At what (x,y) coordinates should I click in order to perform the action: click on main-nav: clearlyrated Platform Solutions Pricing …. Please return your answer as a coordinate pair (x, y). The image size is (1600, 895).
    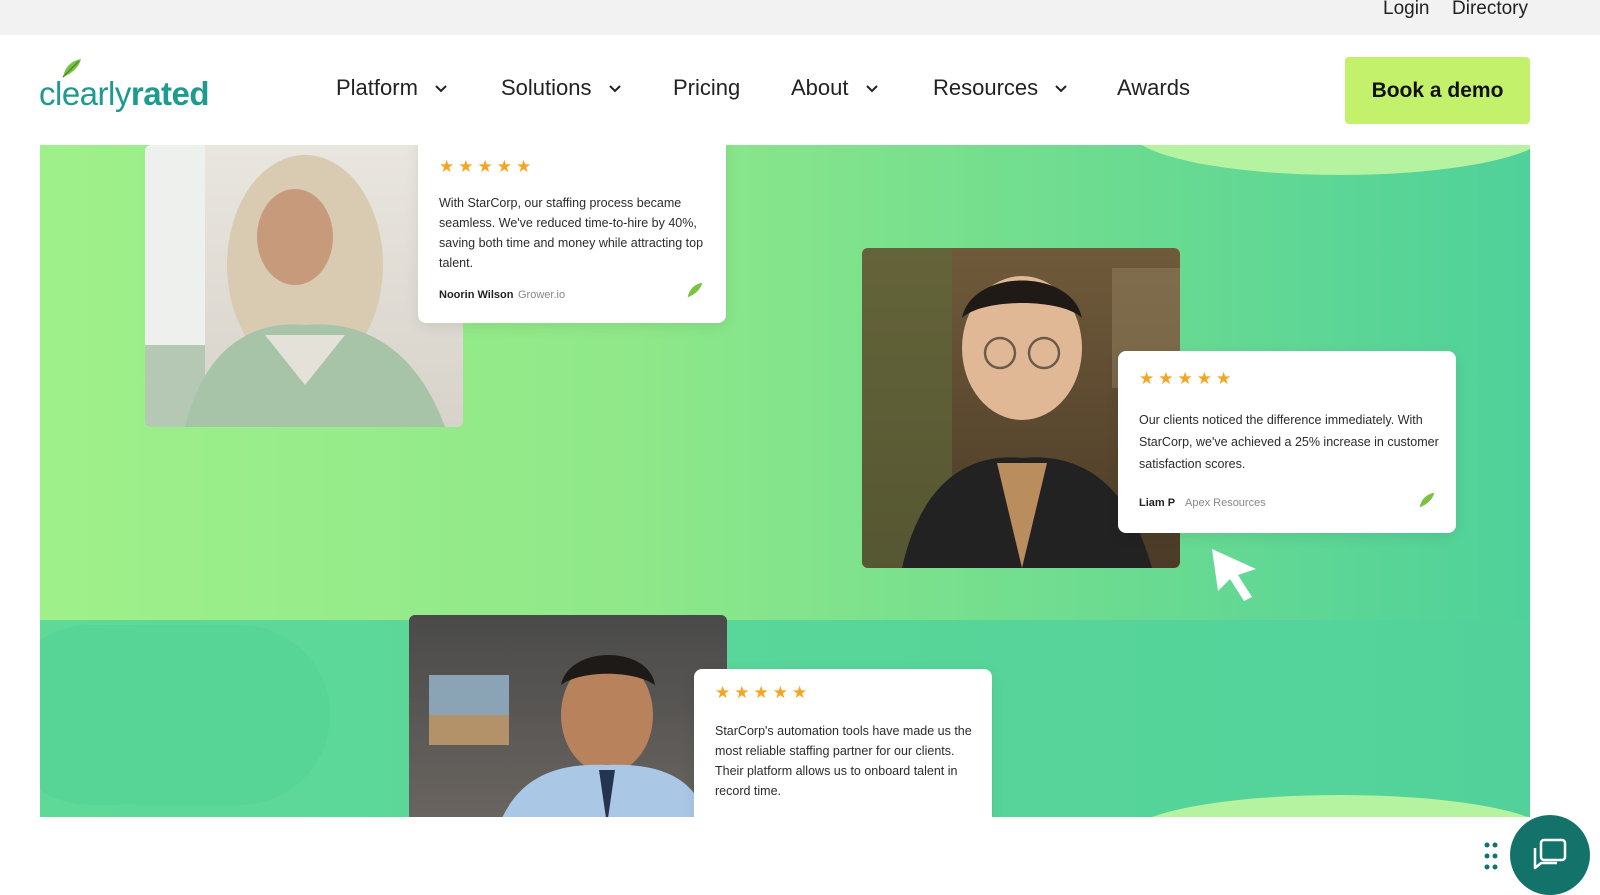
    Looking at the image, I should click on (800, 90).